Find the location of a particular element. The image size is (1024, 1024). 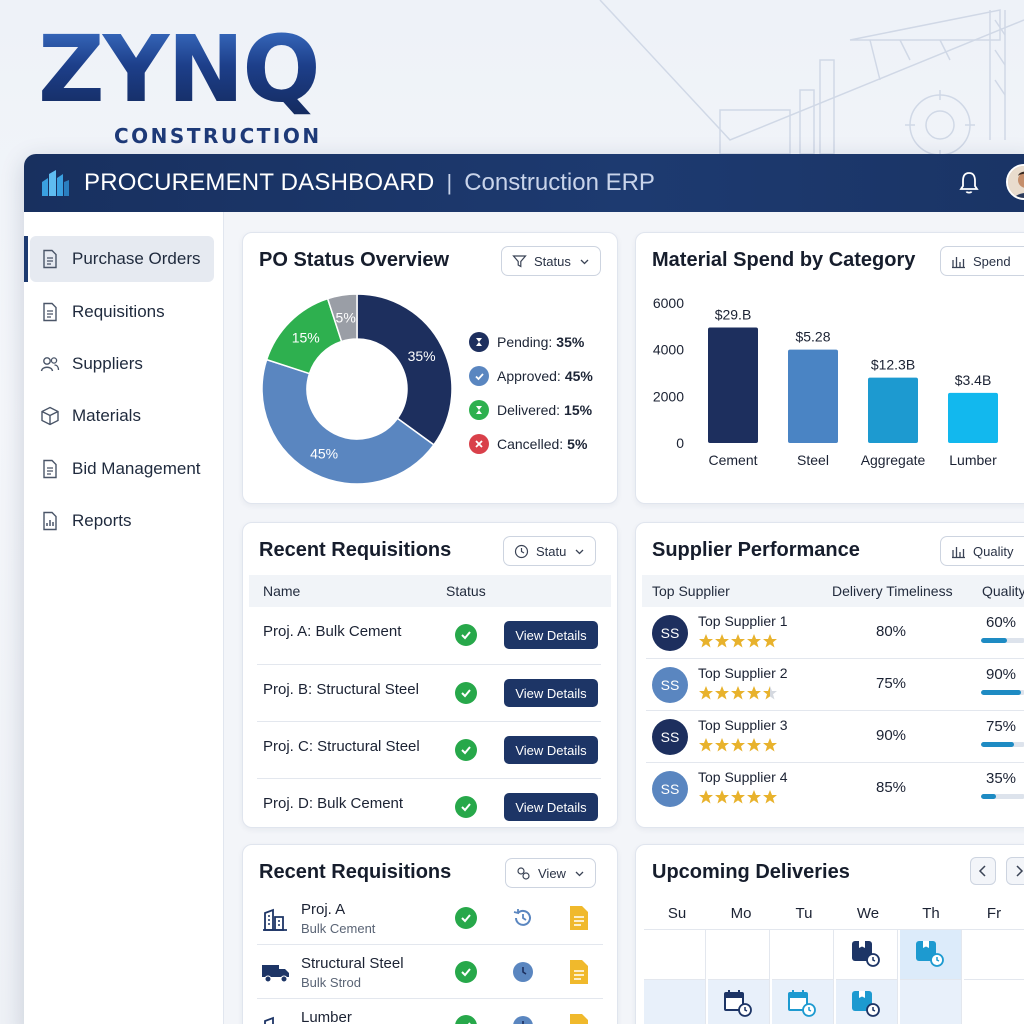

header-title: PROCUREMENT DASHBOARD is located at coordinates (259, 182).